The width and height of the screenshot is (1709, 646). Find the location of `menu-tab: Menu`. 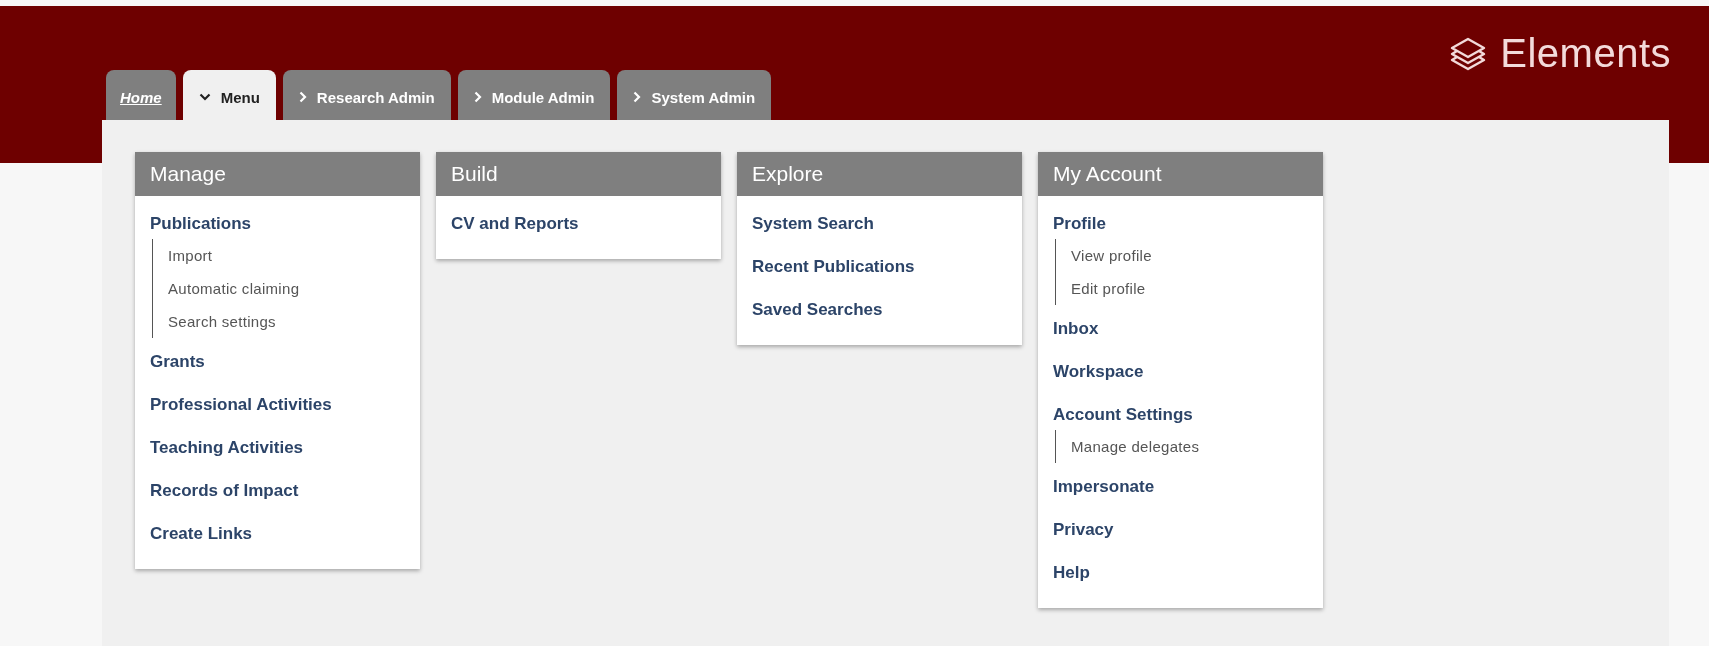

menu-tab: Menu is located at coordinates (229, 95).